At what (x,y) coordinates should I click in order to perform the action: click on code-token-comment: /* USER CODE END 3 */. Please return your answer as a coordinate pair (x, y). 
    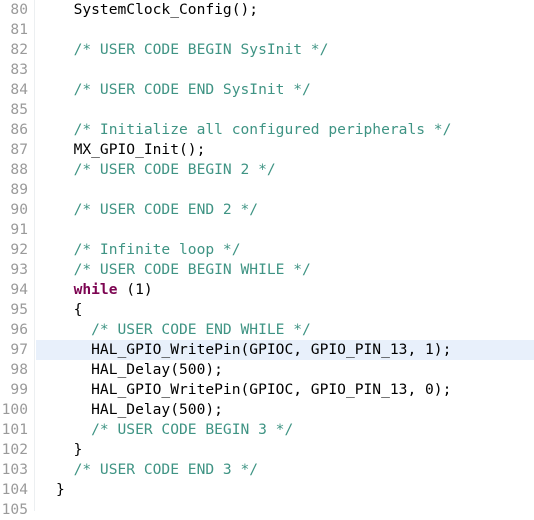
    Looking at the image, I should click on (157, 469).